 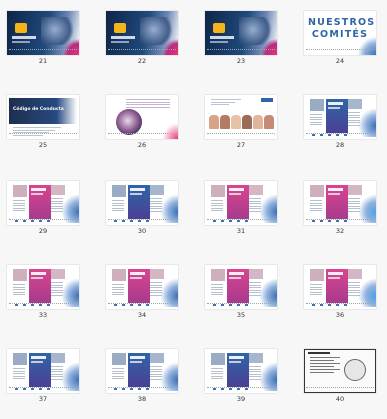 I want to click on page-thumbnail-35: 35, so click(x=241, y=300).